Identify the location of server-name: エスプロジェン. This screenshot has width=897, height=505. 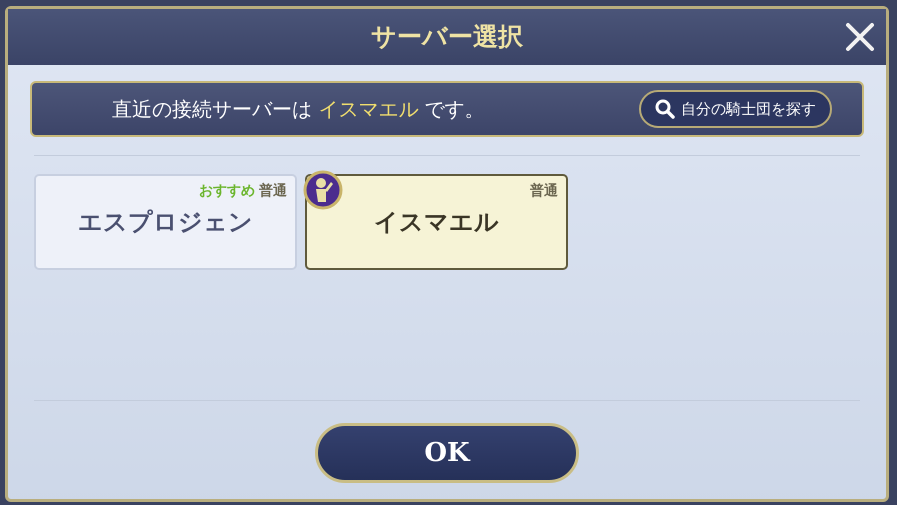
(165, 222).